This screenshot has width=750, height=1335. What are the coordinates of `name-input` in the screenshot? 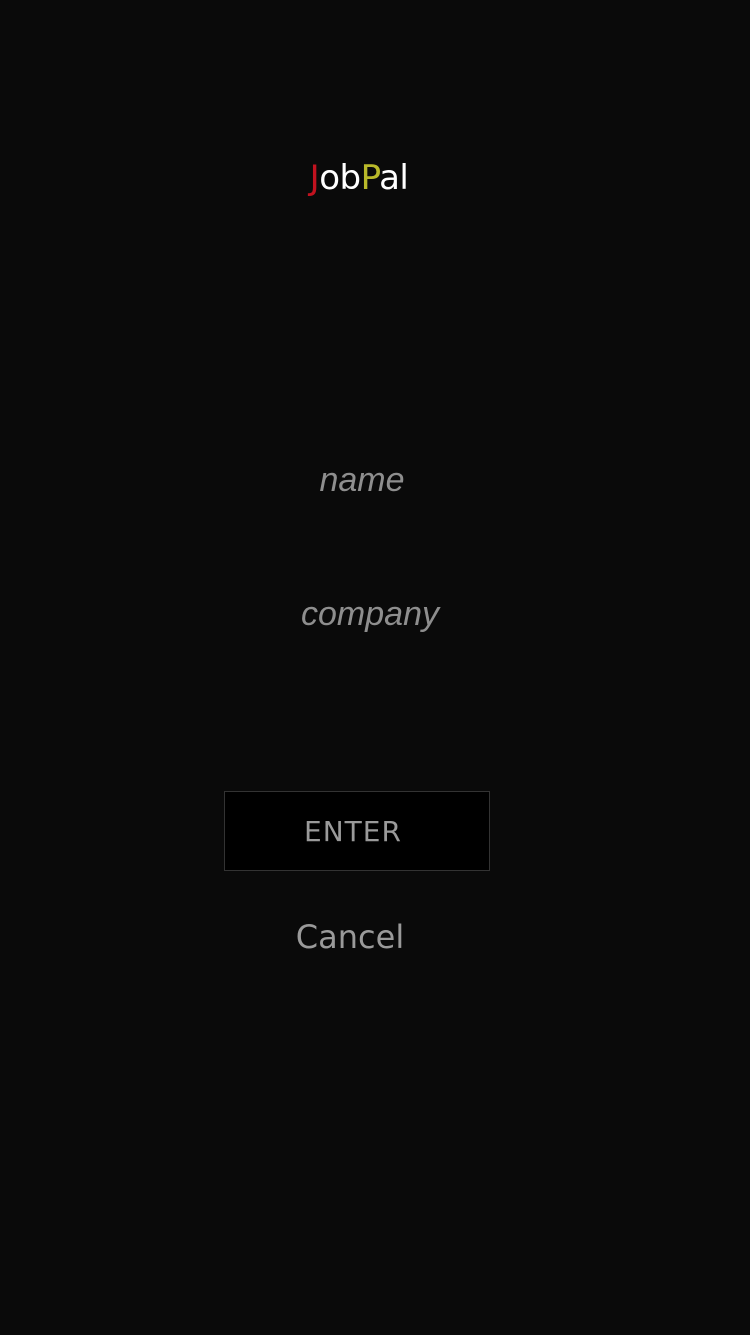 It's located at (362, 480).